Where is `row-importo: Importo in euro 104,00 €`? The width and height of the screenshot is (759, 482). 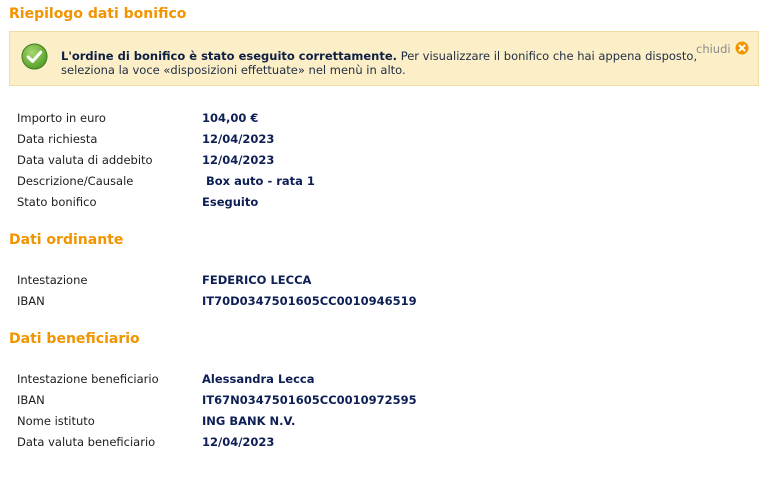 row-importo: Importo in euro 104,00 € is located at coordinates (317, 118).